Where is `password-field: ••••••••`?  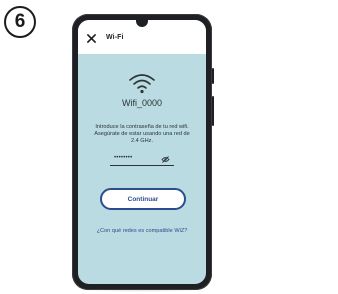 password-field: •••••••• is located at coordinates (142, 161).